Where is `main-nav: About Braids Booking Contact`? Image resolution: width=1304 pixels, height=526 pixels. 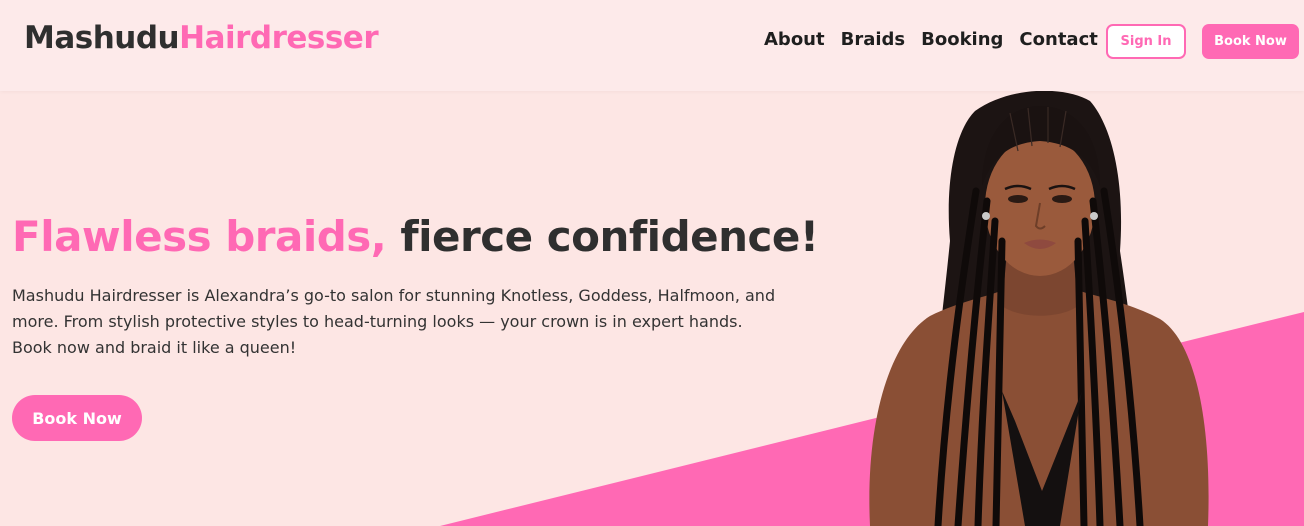
main-nav: About Braids Booking Contact is located at coordinates (931, 39).